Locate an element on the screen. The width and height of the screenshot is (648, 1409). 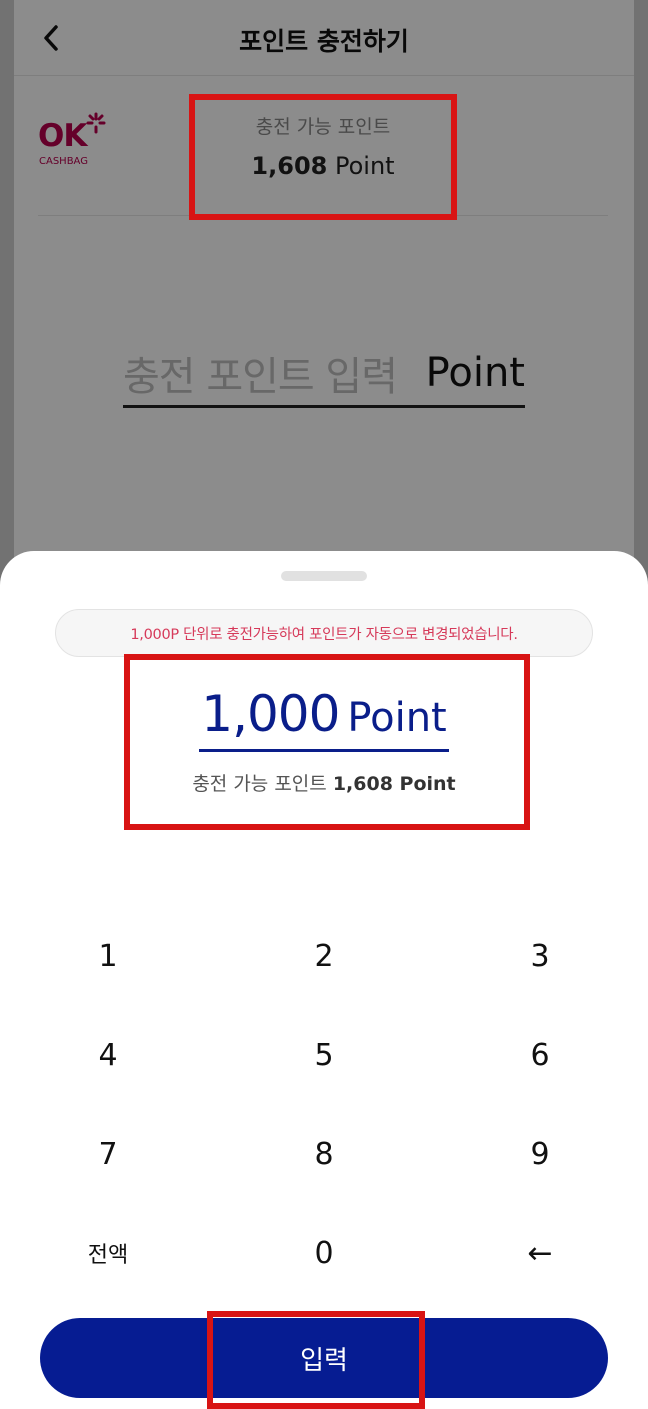
key-6: 6 is located at coordinates (540, 1055).